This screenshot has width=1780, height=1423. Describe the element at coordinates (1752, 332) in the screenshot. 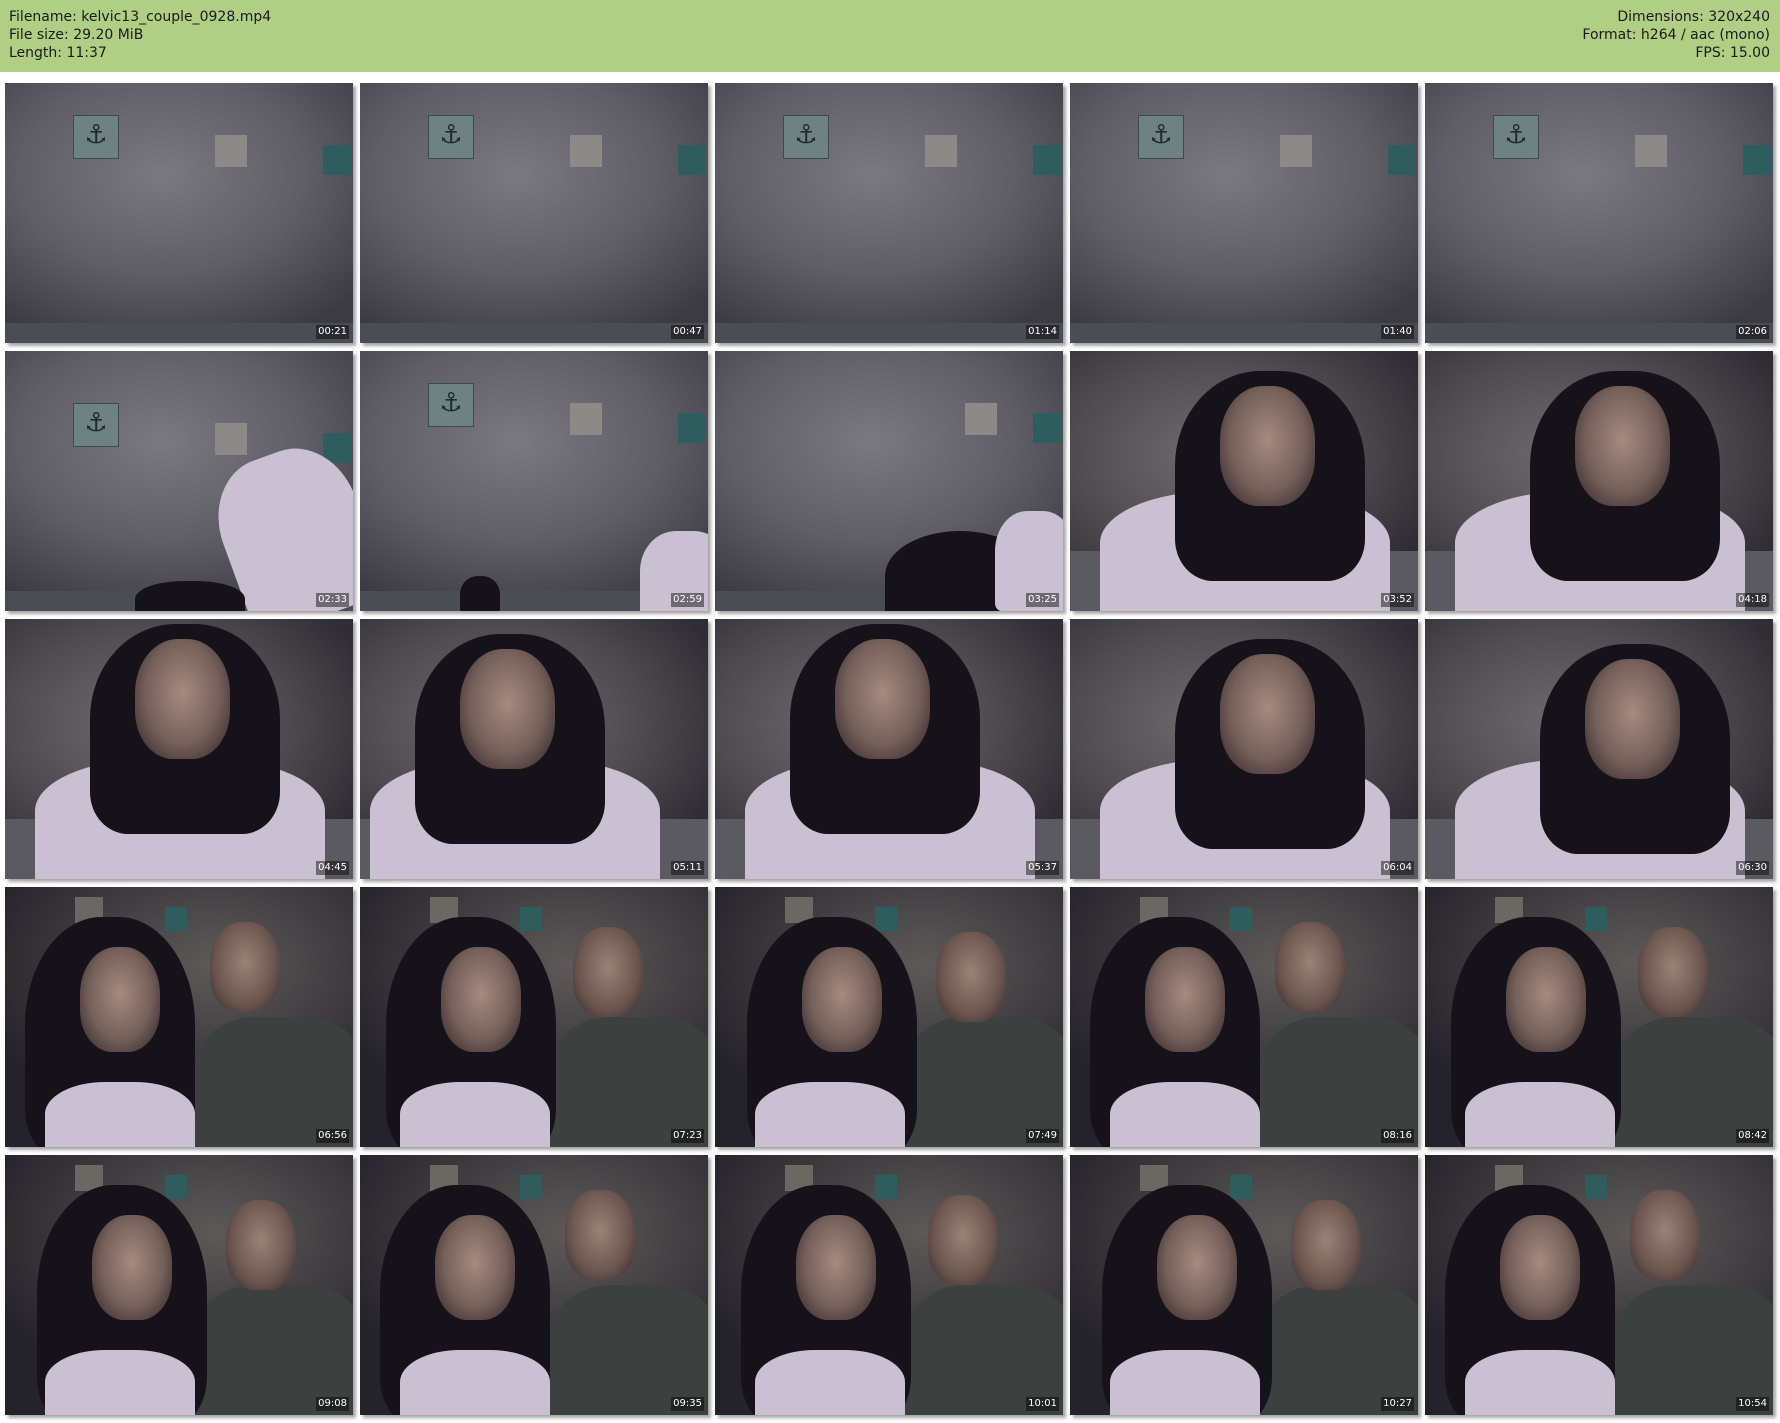

I see `frame-timestamp: 02:06` at that location.